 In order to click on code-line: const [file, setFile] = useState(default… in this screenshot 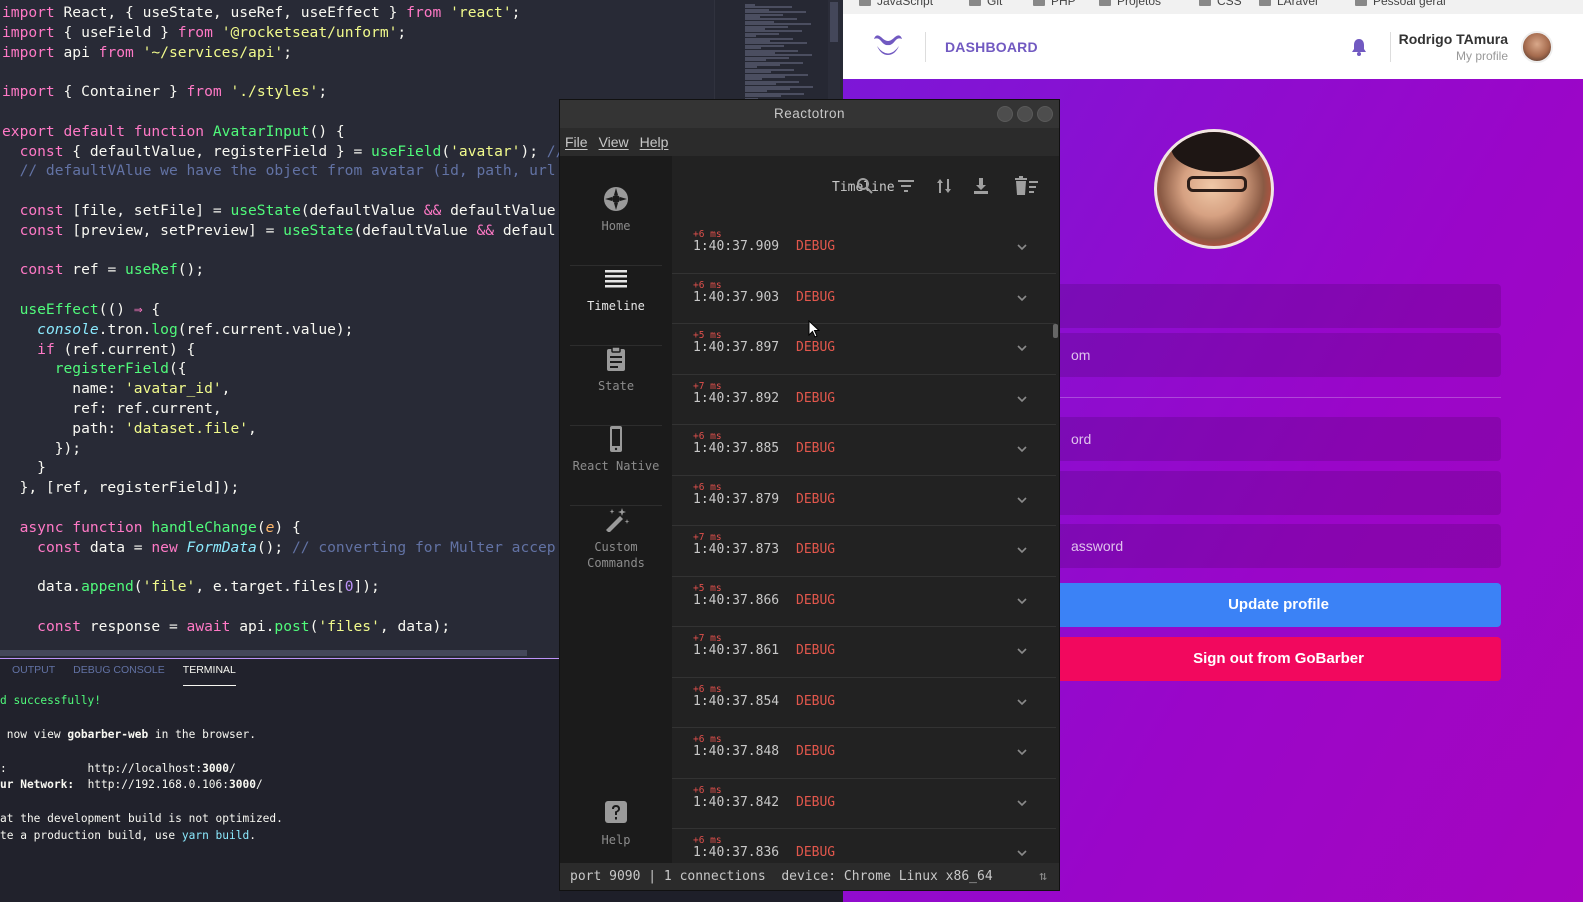, I will do `click(283, 211)`.